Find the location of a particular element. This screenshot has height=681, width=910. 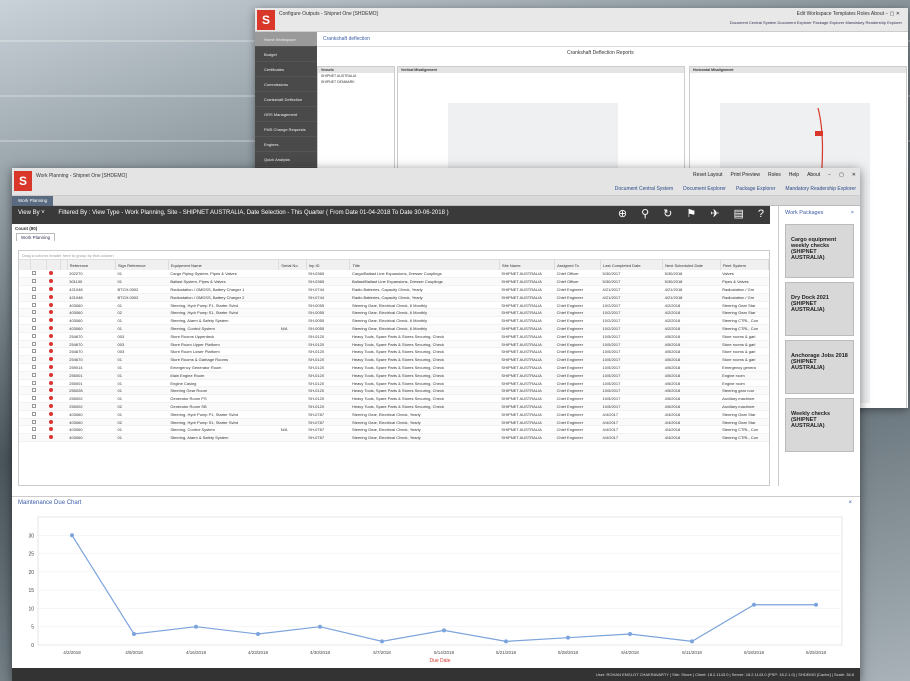

filter-icon: ⚲ is located at coordinates (645, 214).